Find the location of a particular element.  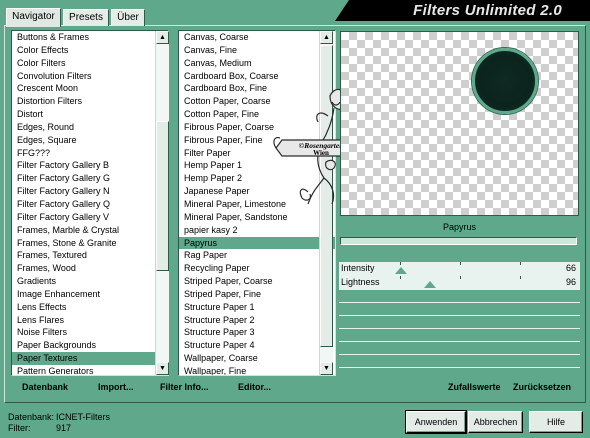

apply-button: Anwenden is located at coordinates (436, 422).